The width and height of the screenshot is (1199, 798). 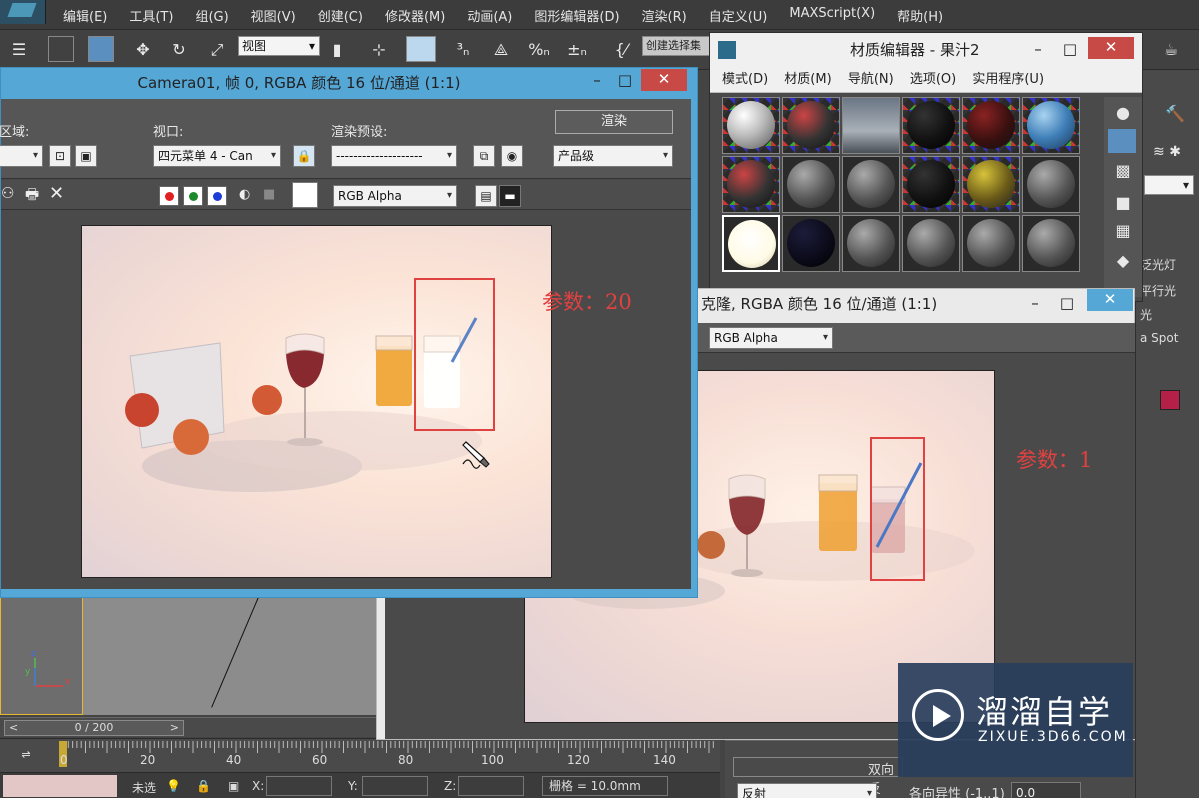 What do you see at coordinates (279, 46) in the screenshot?
I see `reference-coord-select: 视图 ▾` at bounding box center [279, 46].